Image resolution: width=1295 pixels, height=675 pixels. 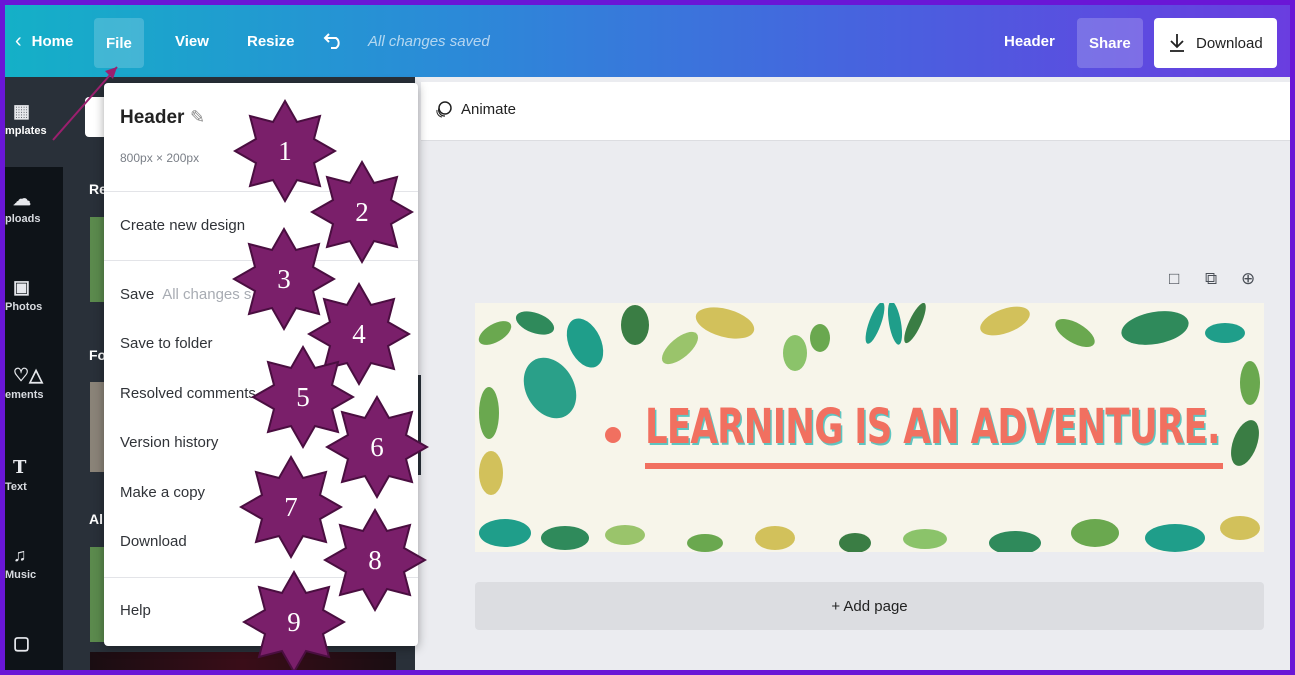 I want to click on menu-item-create-new-design: Create new design, so click(x=182, y=225).